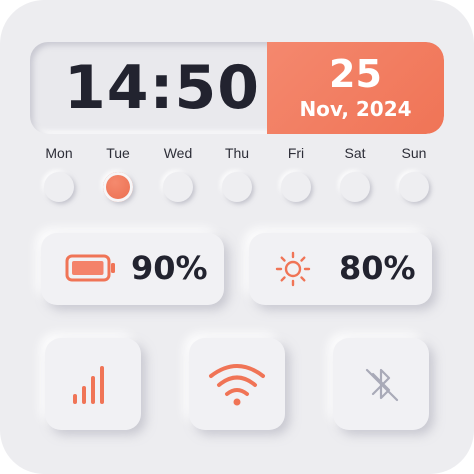  I want to click on brightness-card: 80%, so click(340, 269).